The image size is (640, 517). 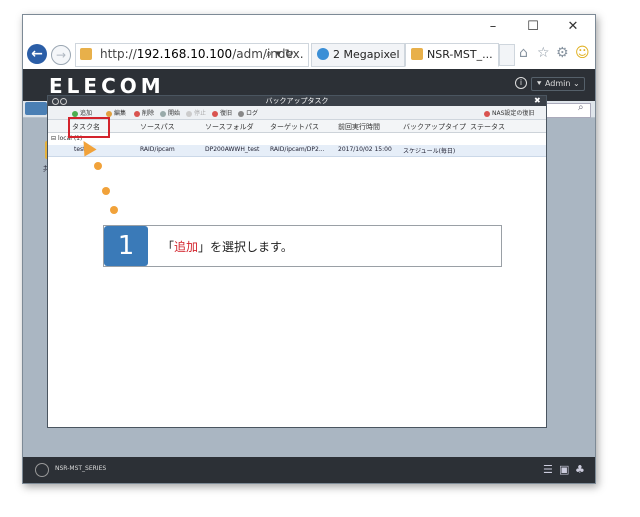 What do you see at coordinates (521, 83) in the screenshot?
I see `info-icon: i` at bounding box center [521, 83].